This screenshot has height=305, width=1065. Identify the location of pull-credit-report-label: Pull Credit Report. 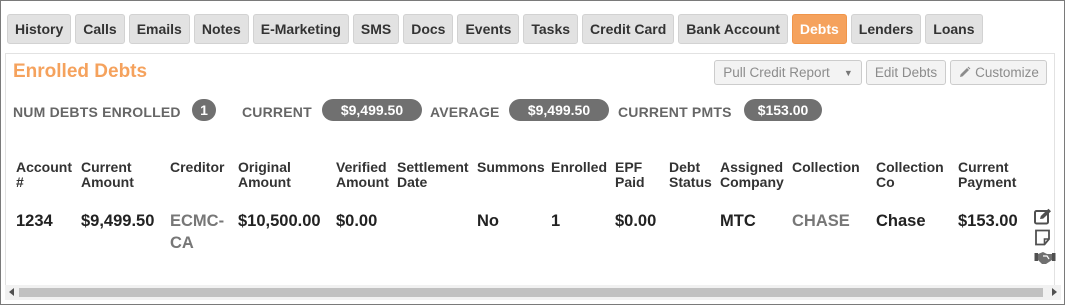
(776, 72).